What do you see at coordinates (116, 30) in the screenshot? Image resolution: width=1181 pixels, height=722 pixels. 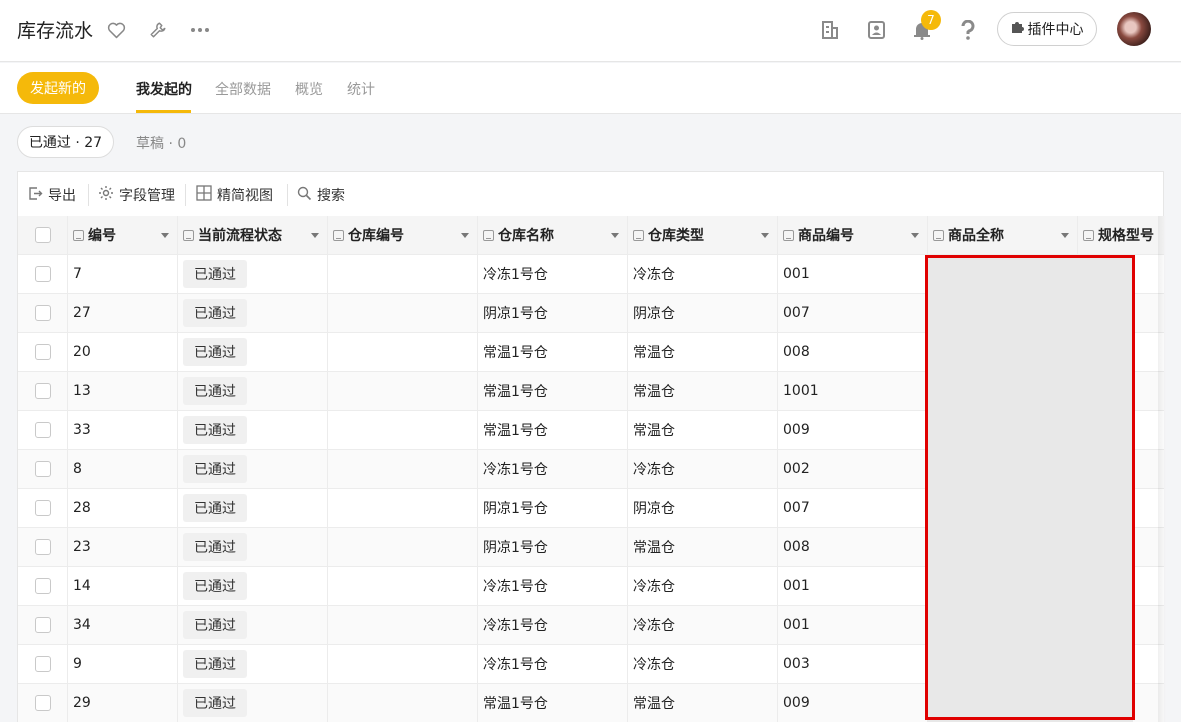 I see `heart-icon` at bounding box center [116, 30].